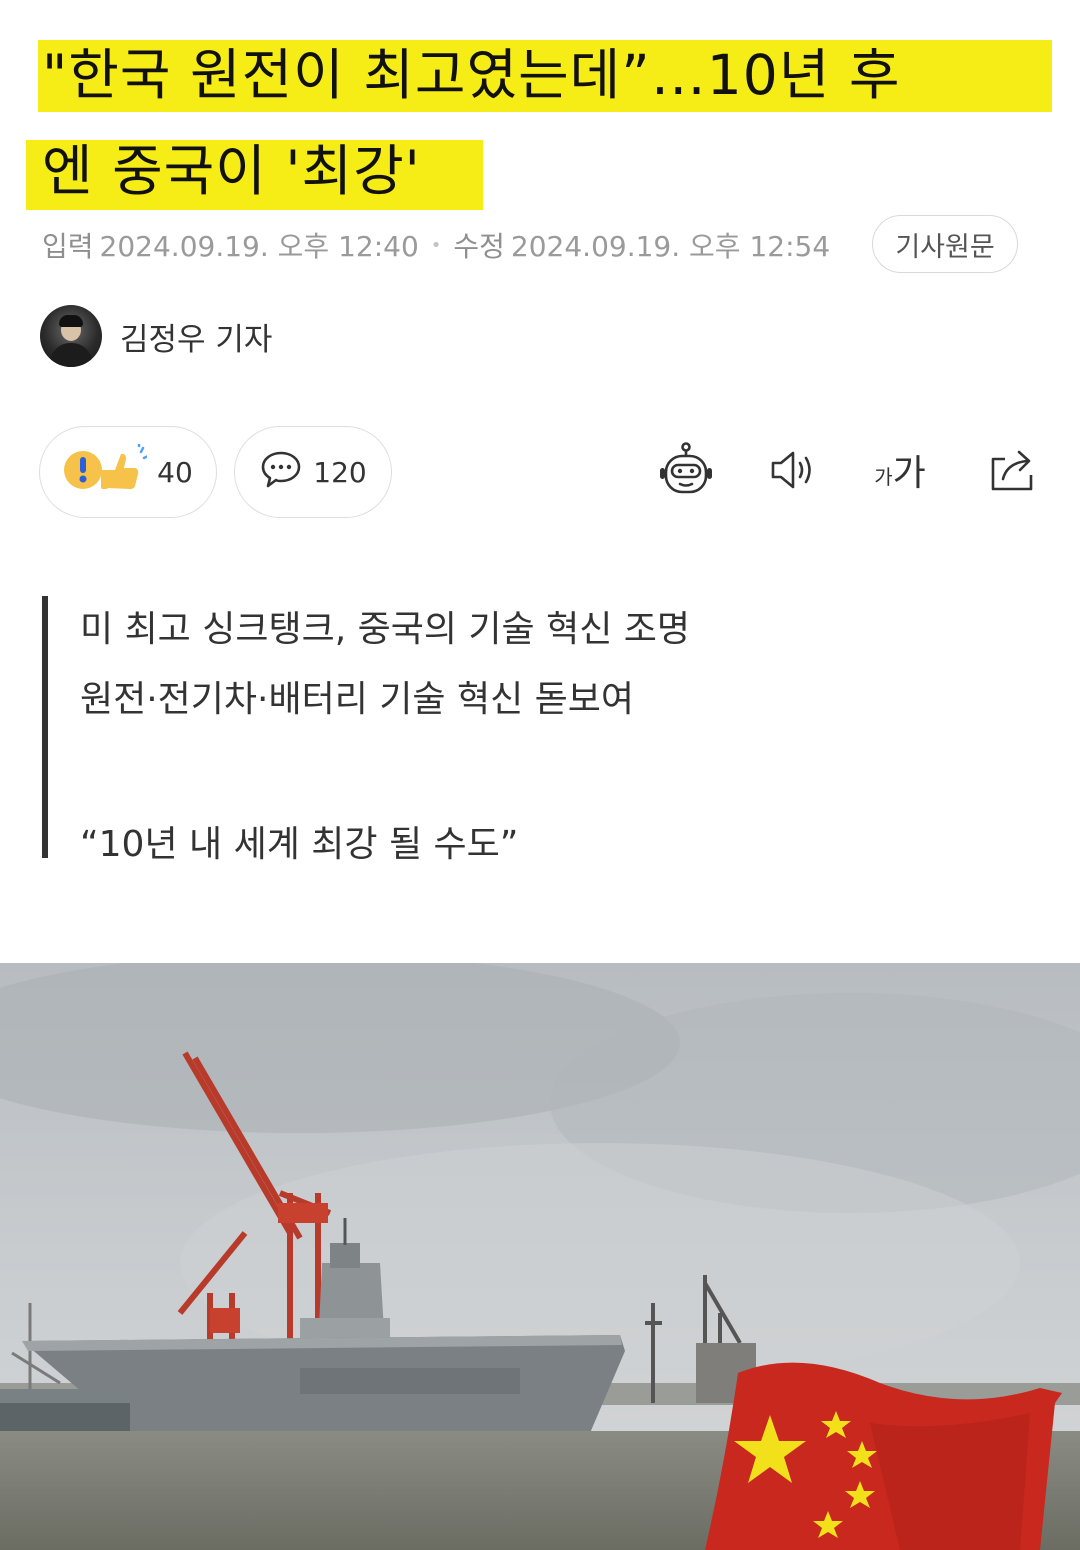 Image resolution: width=1080 pixels, height=1550 pixels. I want to click on reaction-button: 40, so click(128, 472).